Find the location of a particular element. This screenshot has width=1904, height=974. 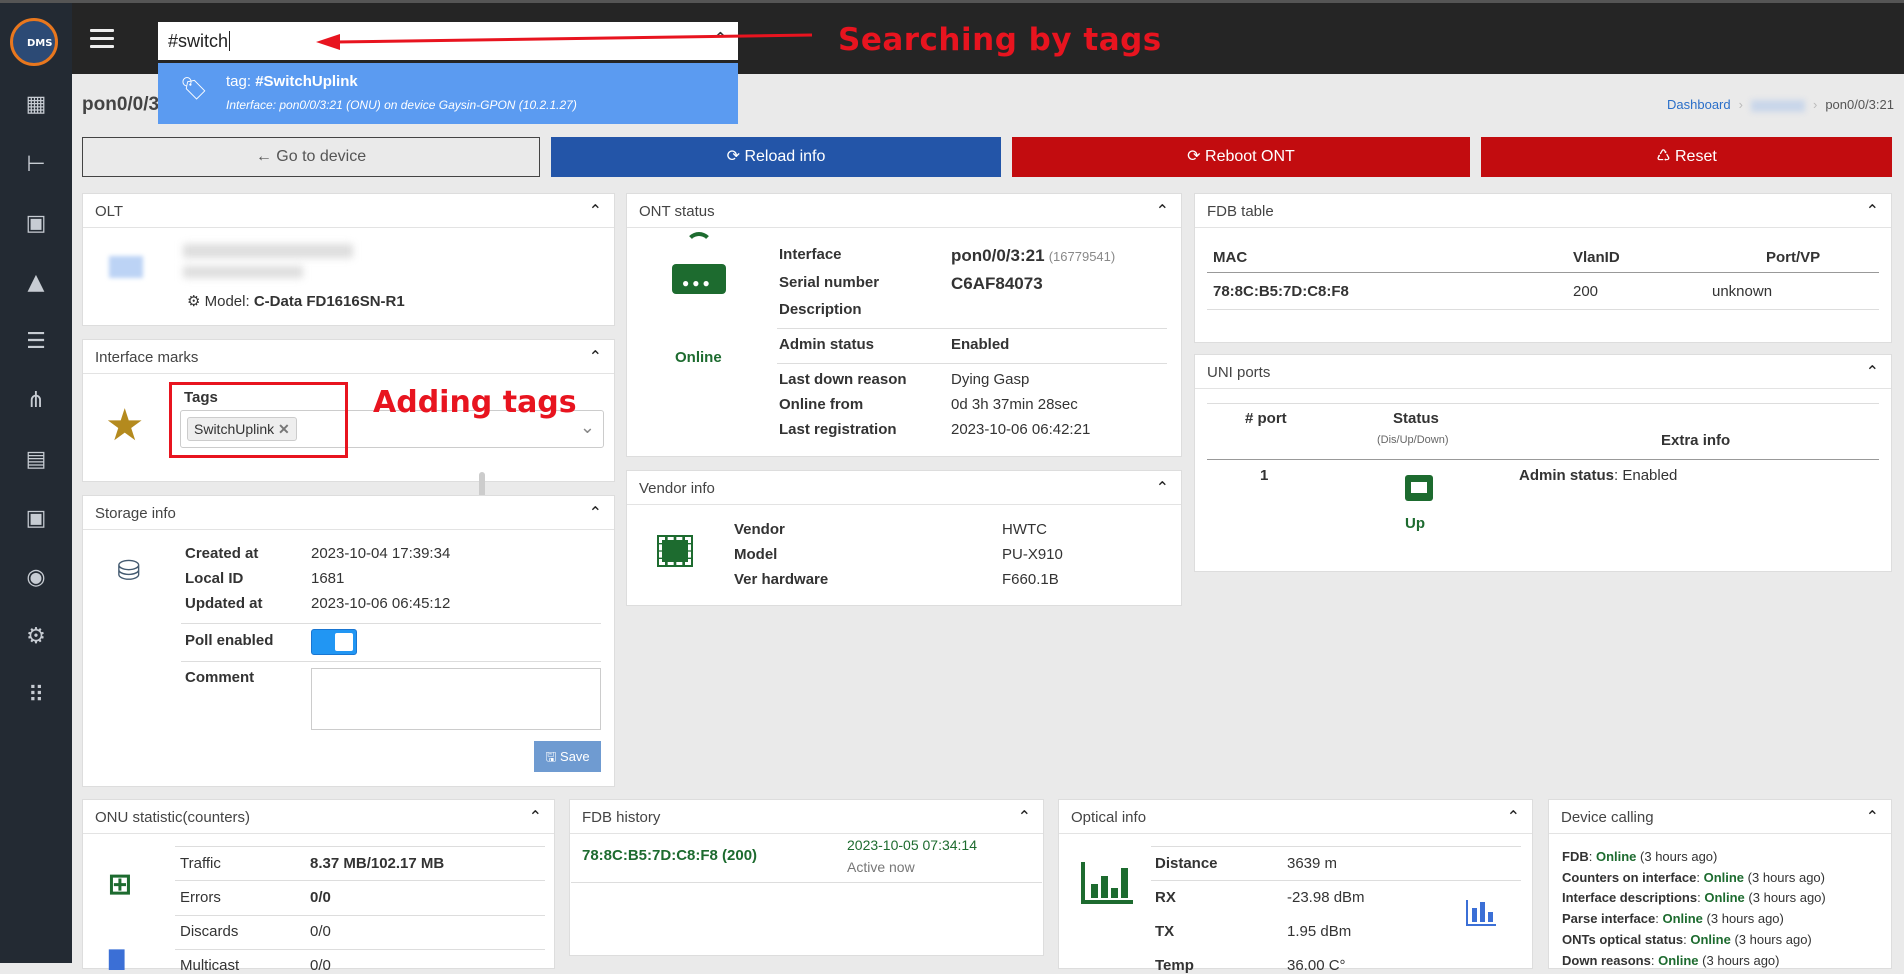

uni-port-status: Up is located at coordinates (1415, 523).